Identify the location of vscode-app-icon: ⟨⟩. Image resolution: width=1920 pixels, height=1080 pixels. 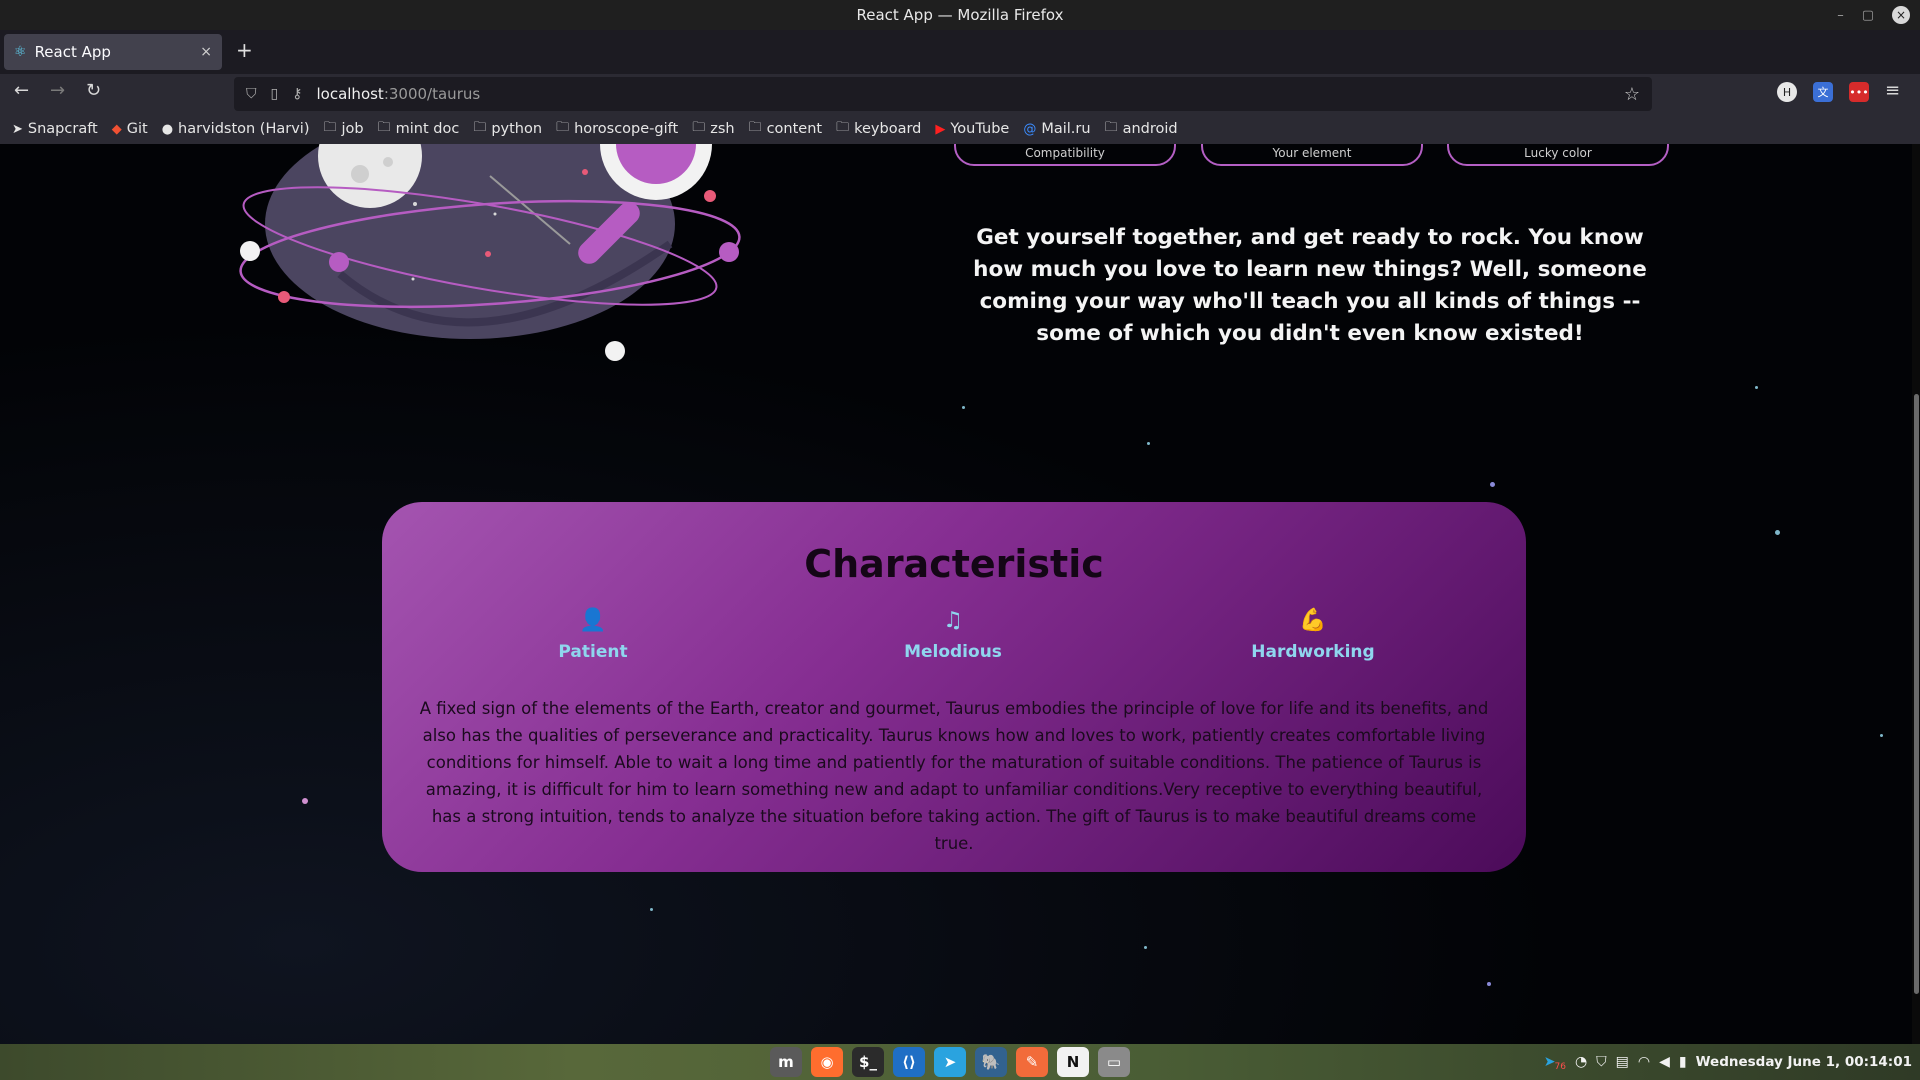
(909, 1062).